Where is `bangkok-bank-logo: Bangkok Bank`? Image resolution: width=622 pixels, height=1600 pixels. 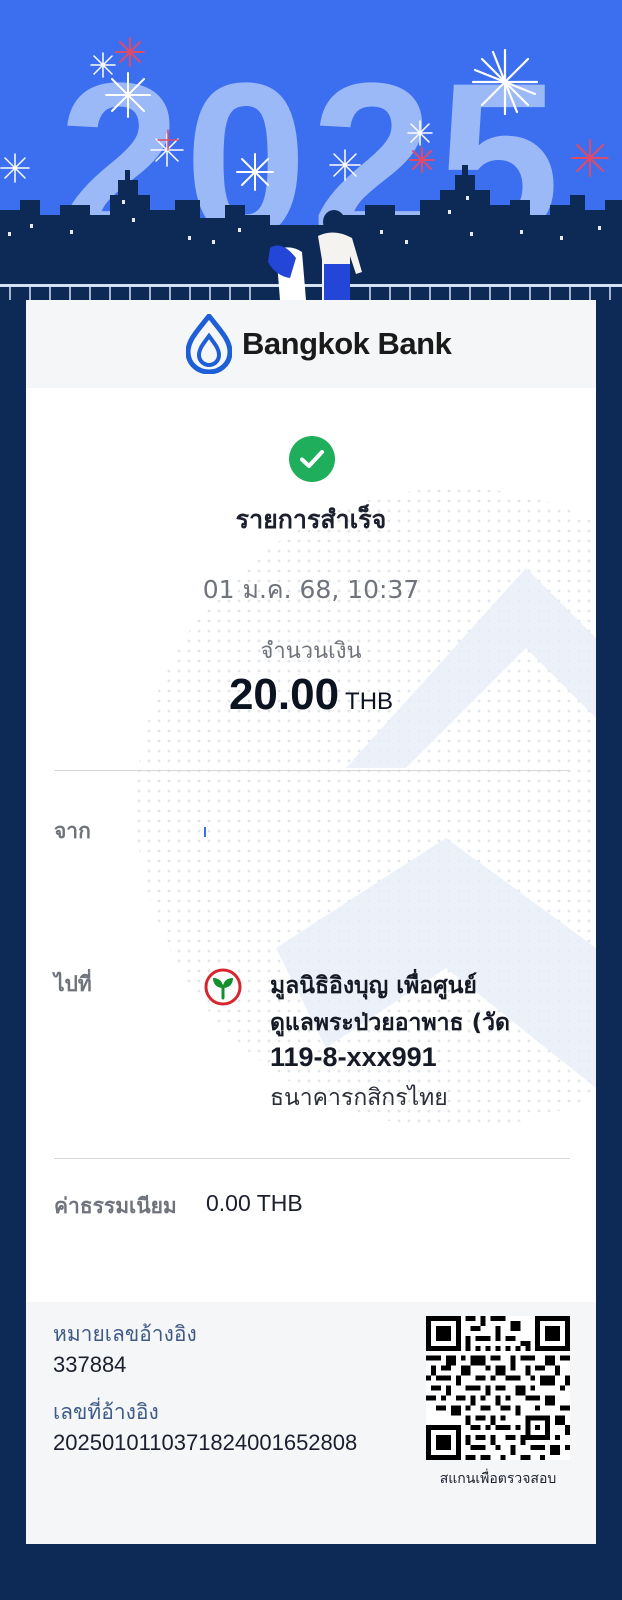
bangkok-bank-logo: Bangkok Bank is located at coordinates (319, 344).